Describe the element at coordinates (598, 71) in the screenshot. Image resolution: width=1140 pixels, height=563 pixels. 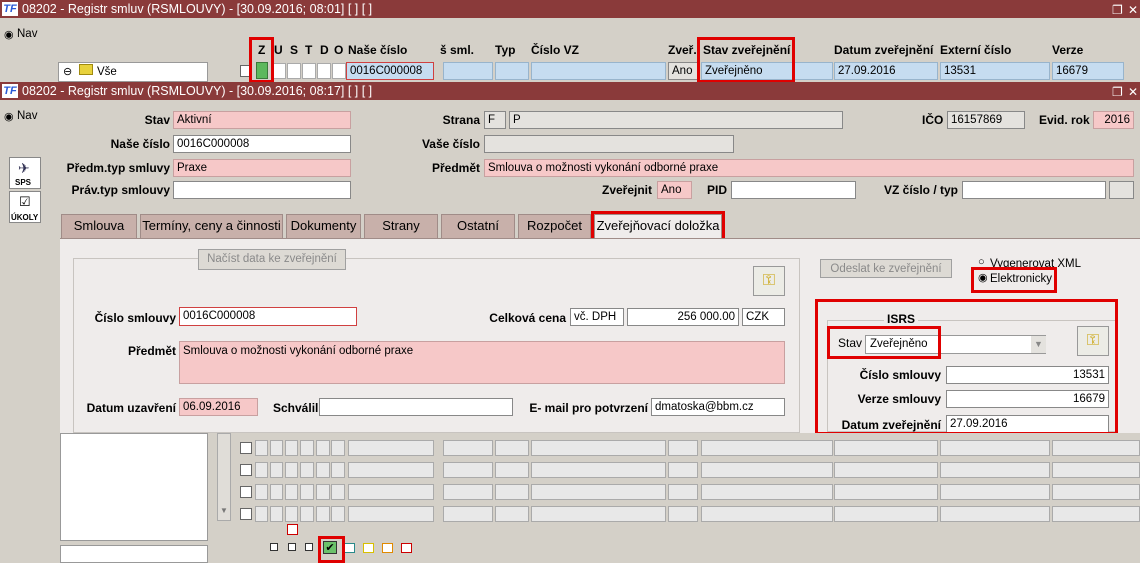
I see `row-cislo-vz` at that location.